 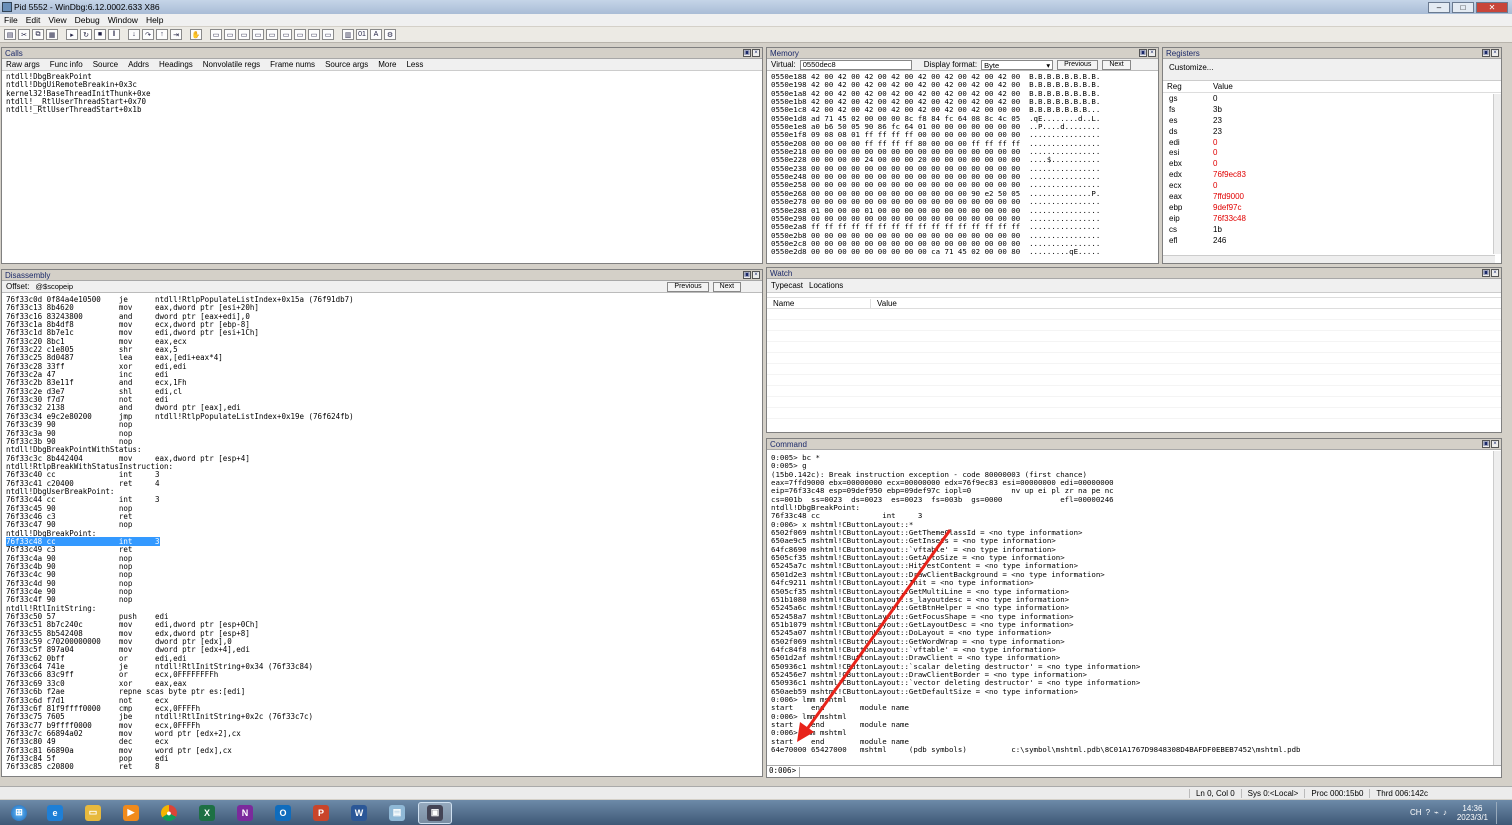 I want to click on tray-network-icon: ⌁, so click(x=1436, y=812).